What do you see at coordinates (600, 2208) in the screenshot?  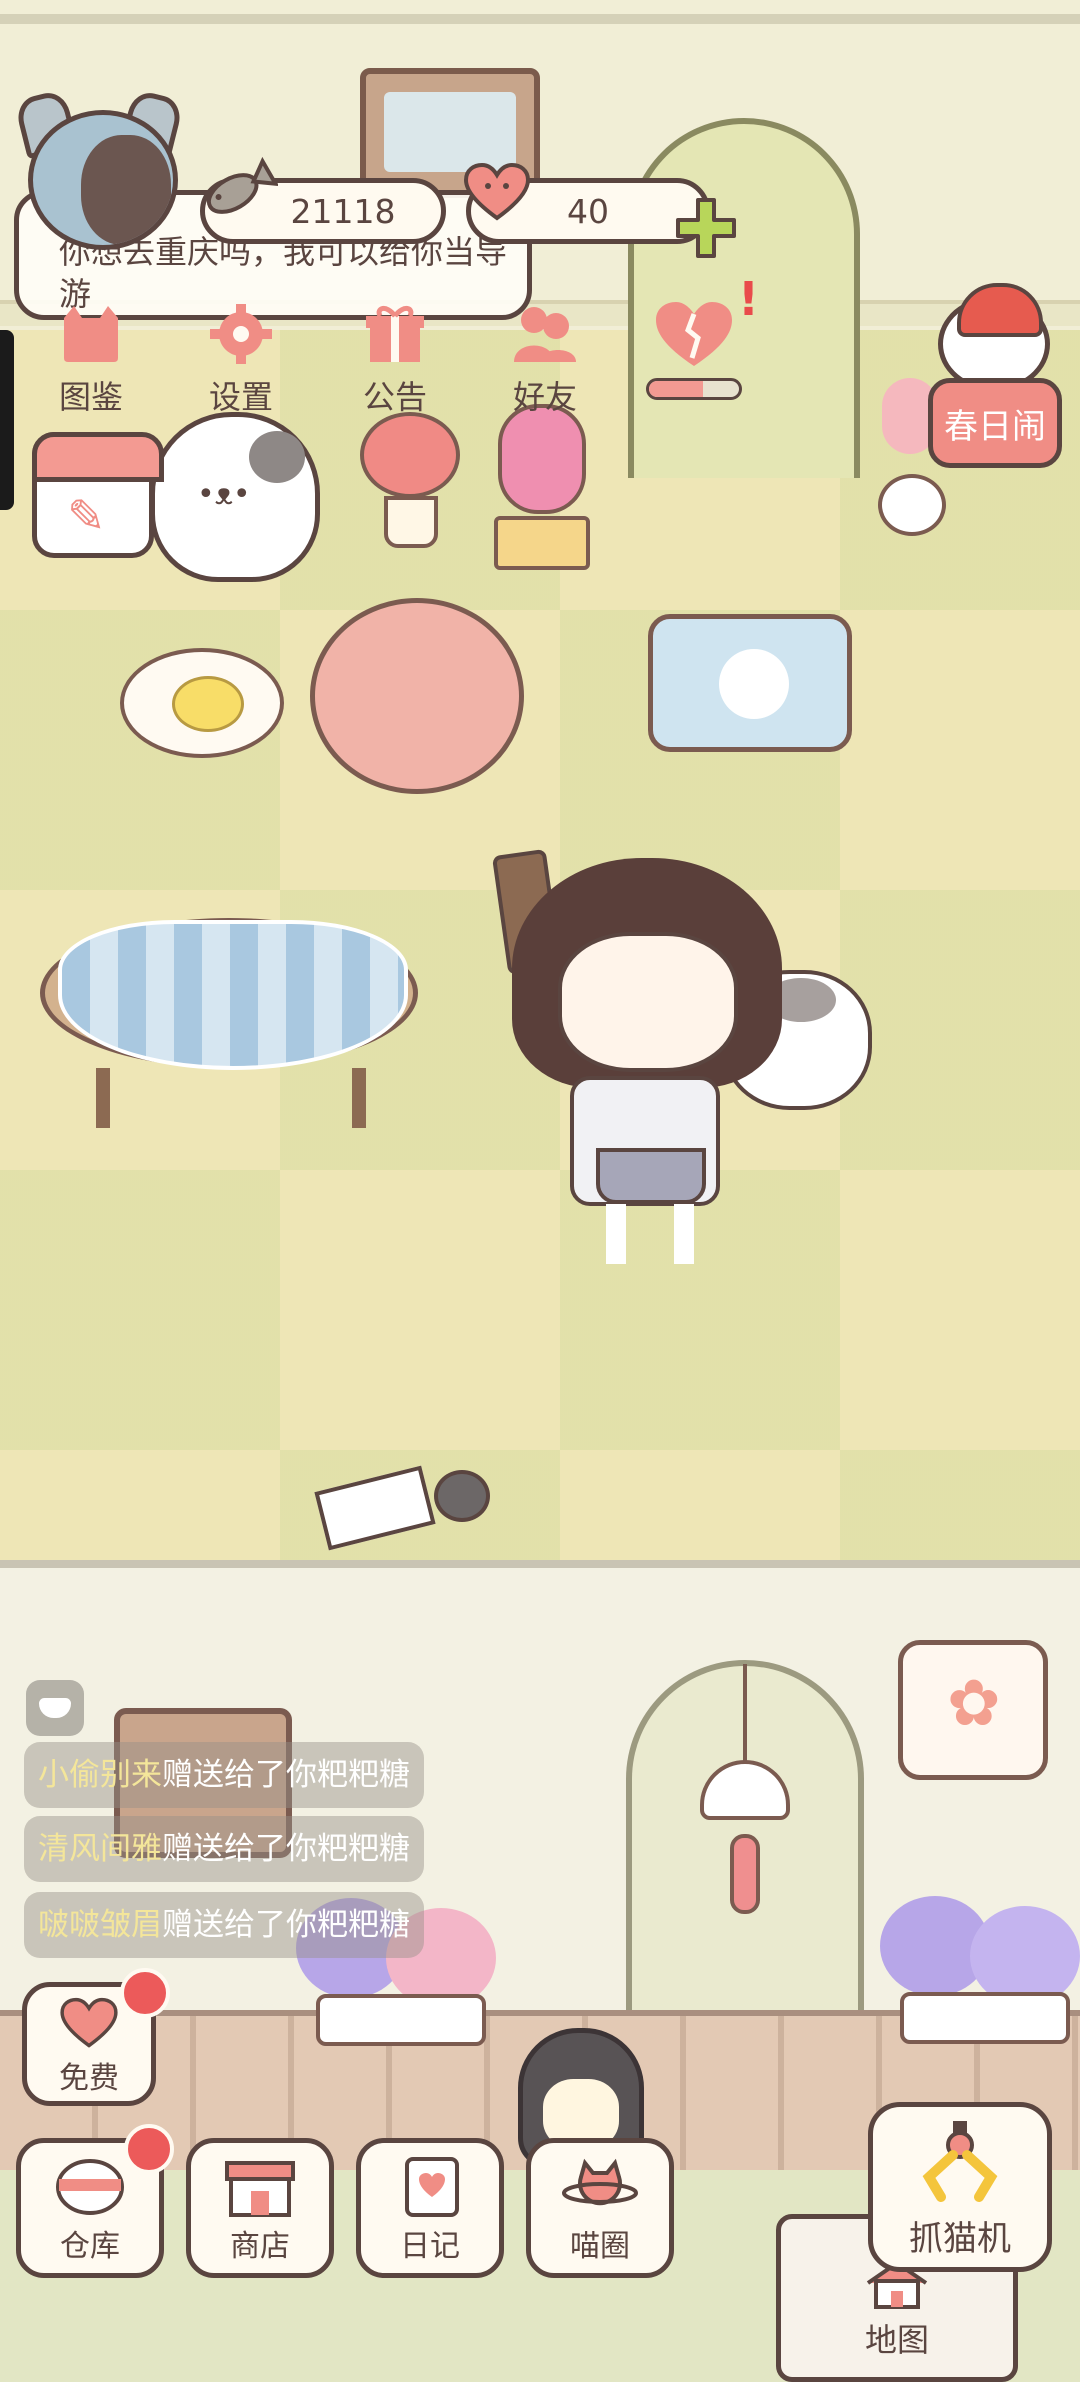 I see `meow-circle-button: 喵圈` at bounding box center [600, 2208].